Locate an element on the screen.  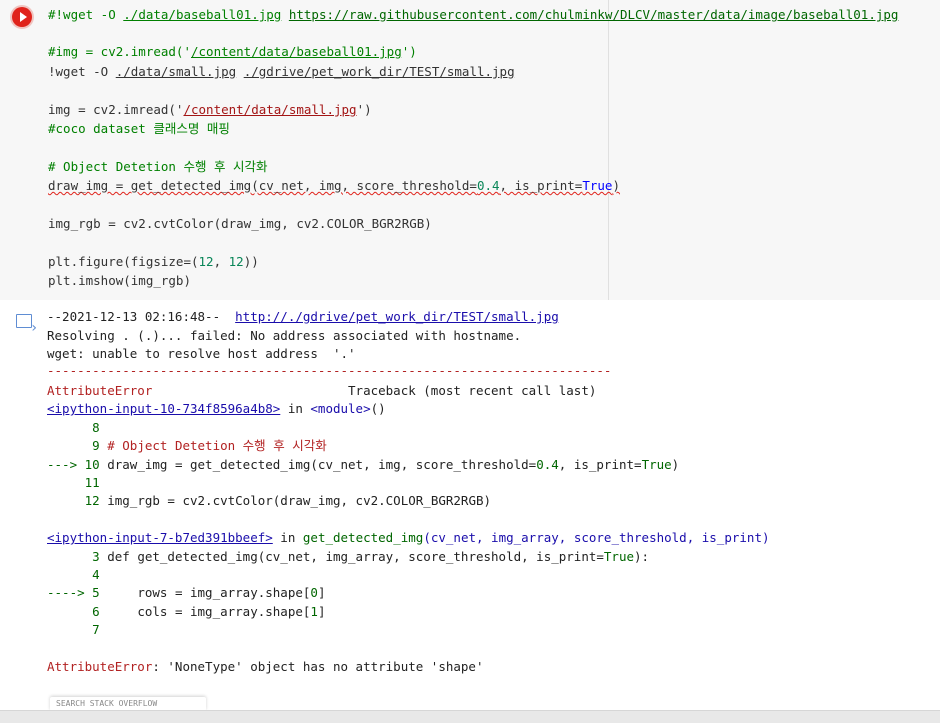
output-line-current: ----> 5 rows = img_array.shape[0] is located at coordinates (186, 593).